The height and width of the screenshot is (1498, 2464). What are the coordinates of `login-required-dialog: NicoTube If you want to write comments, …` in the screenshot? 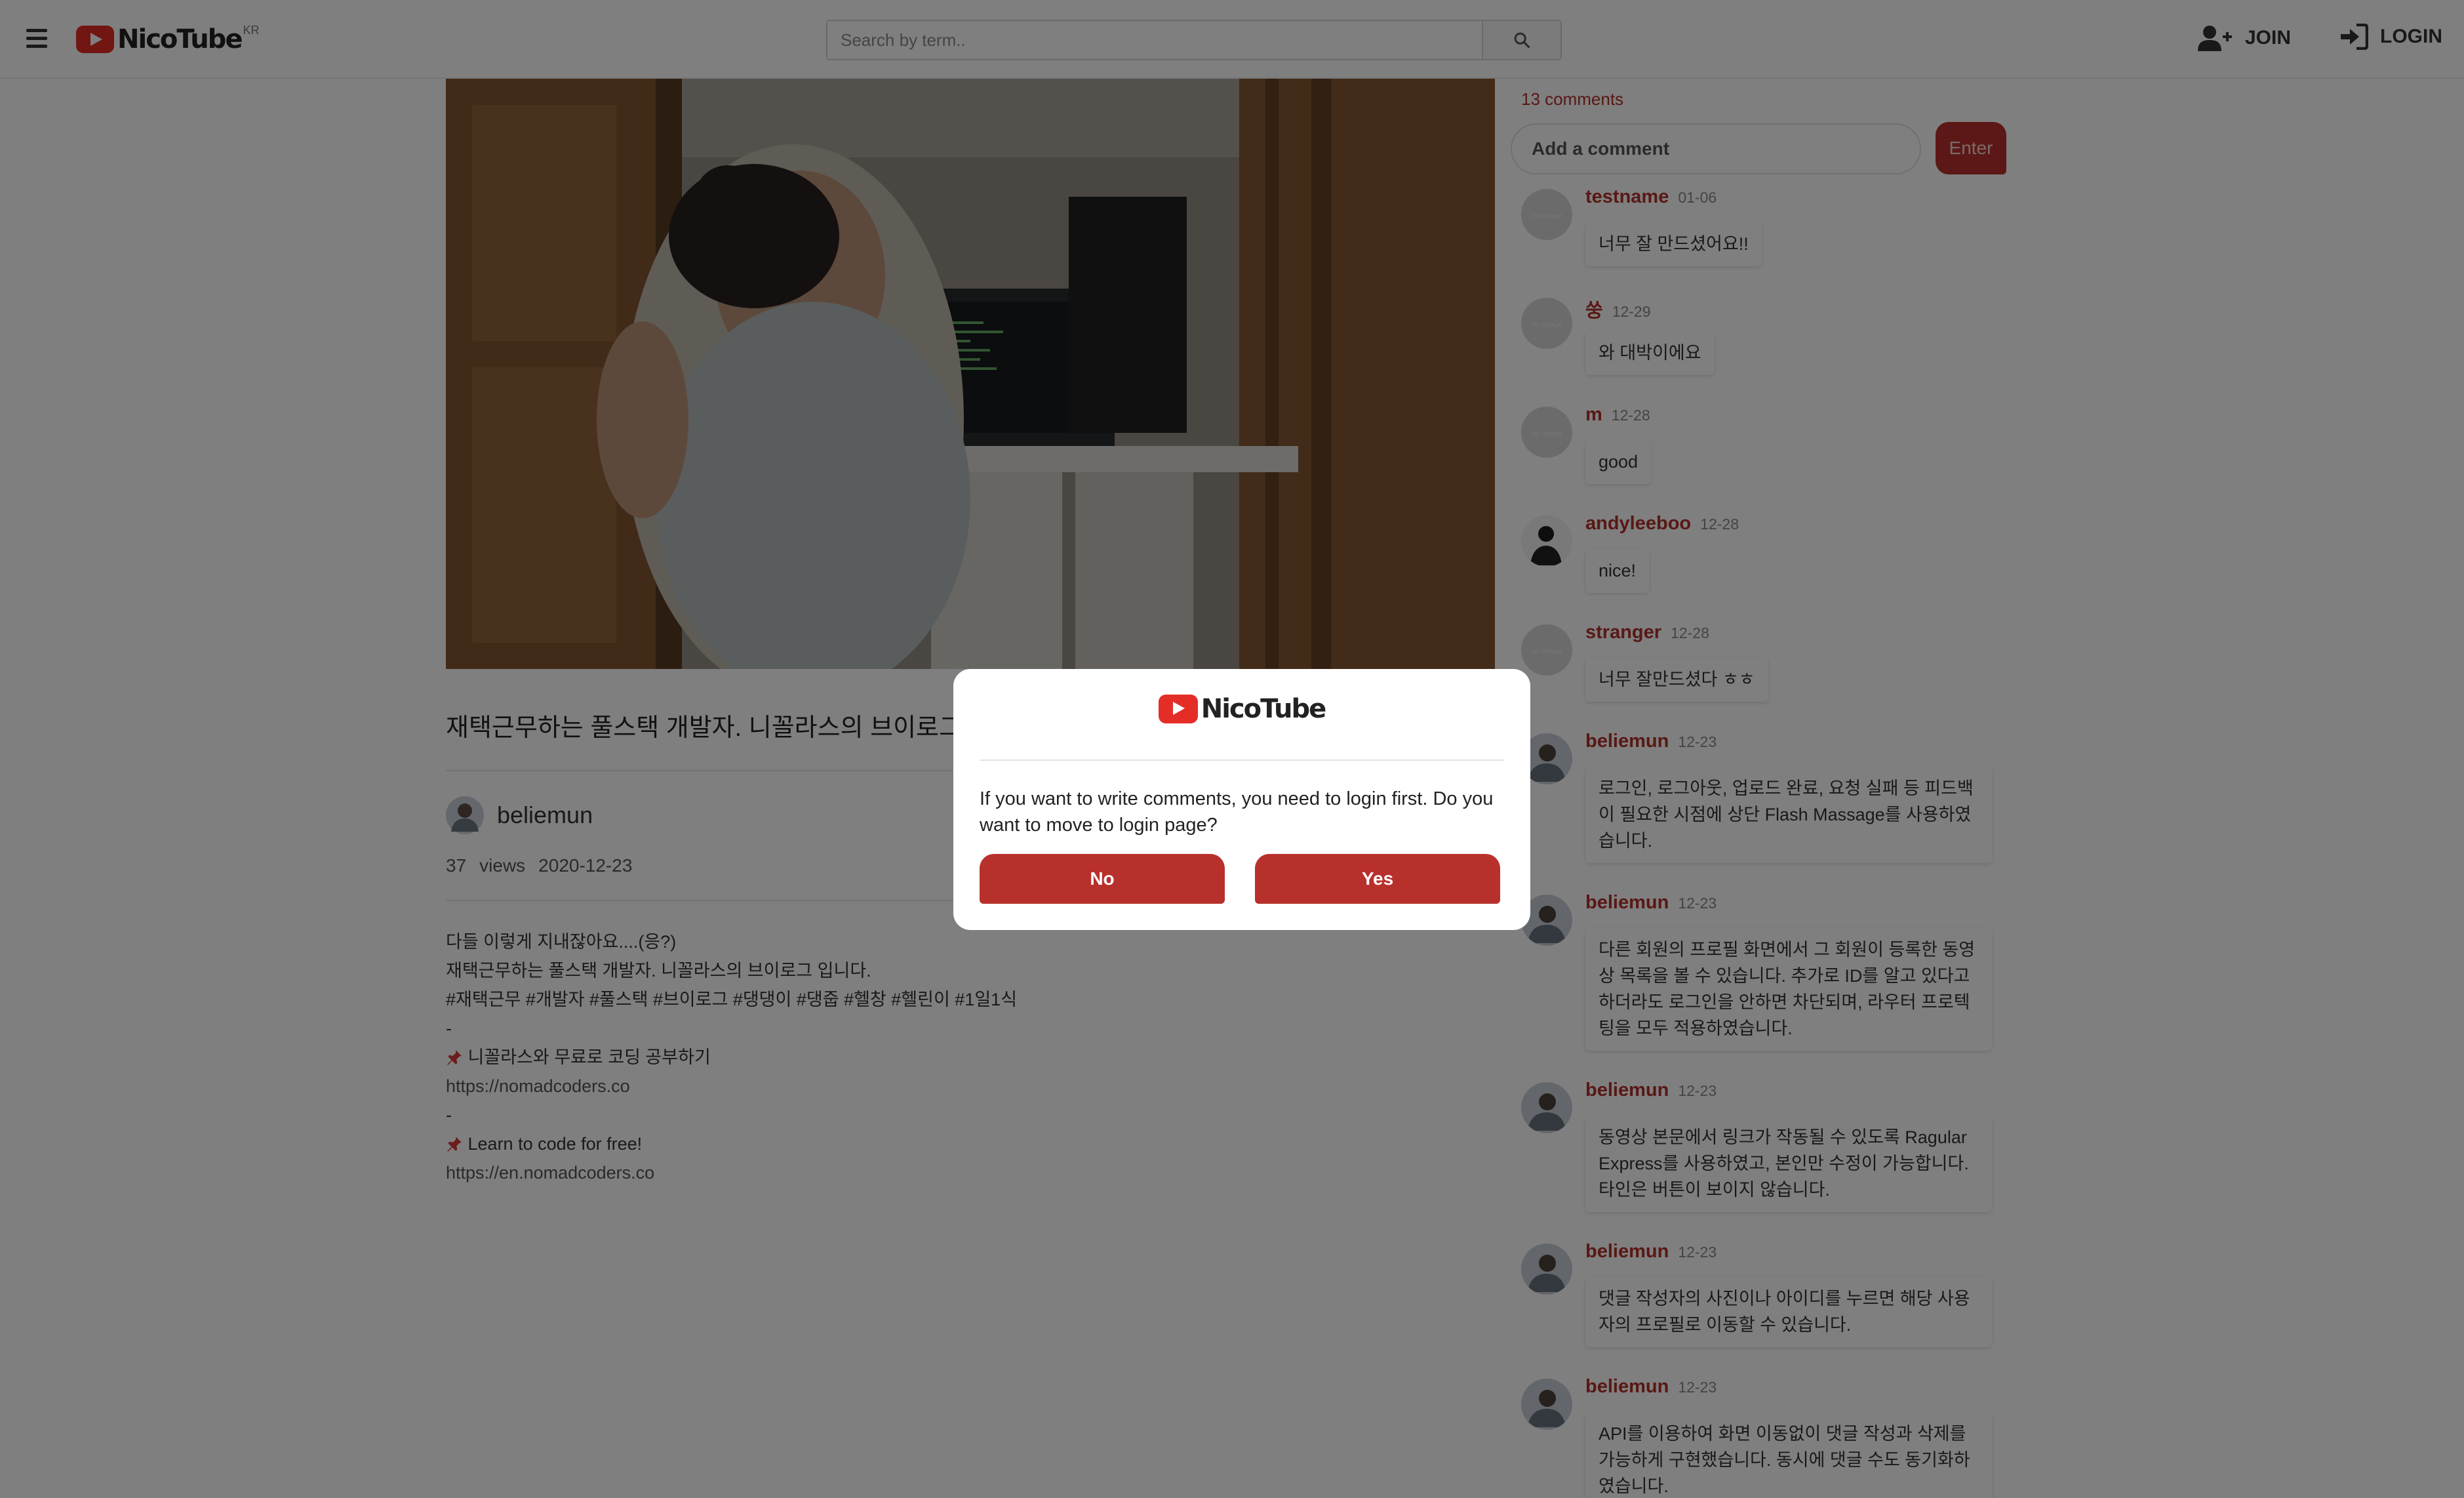 It's located at (1241, 800).